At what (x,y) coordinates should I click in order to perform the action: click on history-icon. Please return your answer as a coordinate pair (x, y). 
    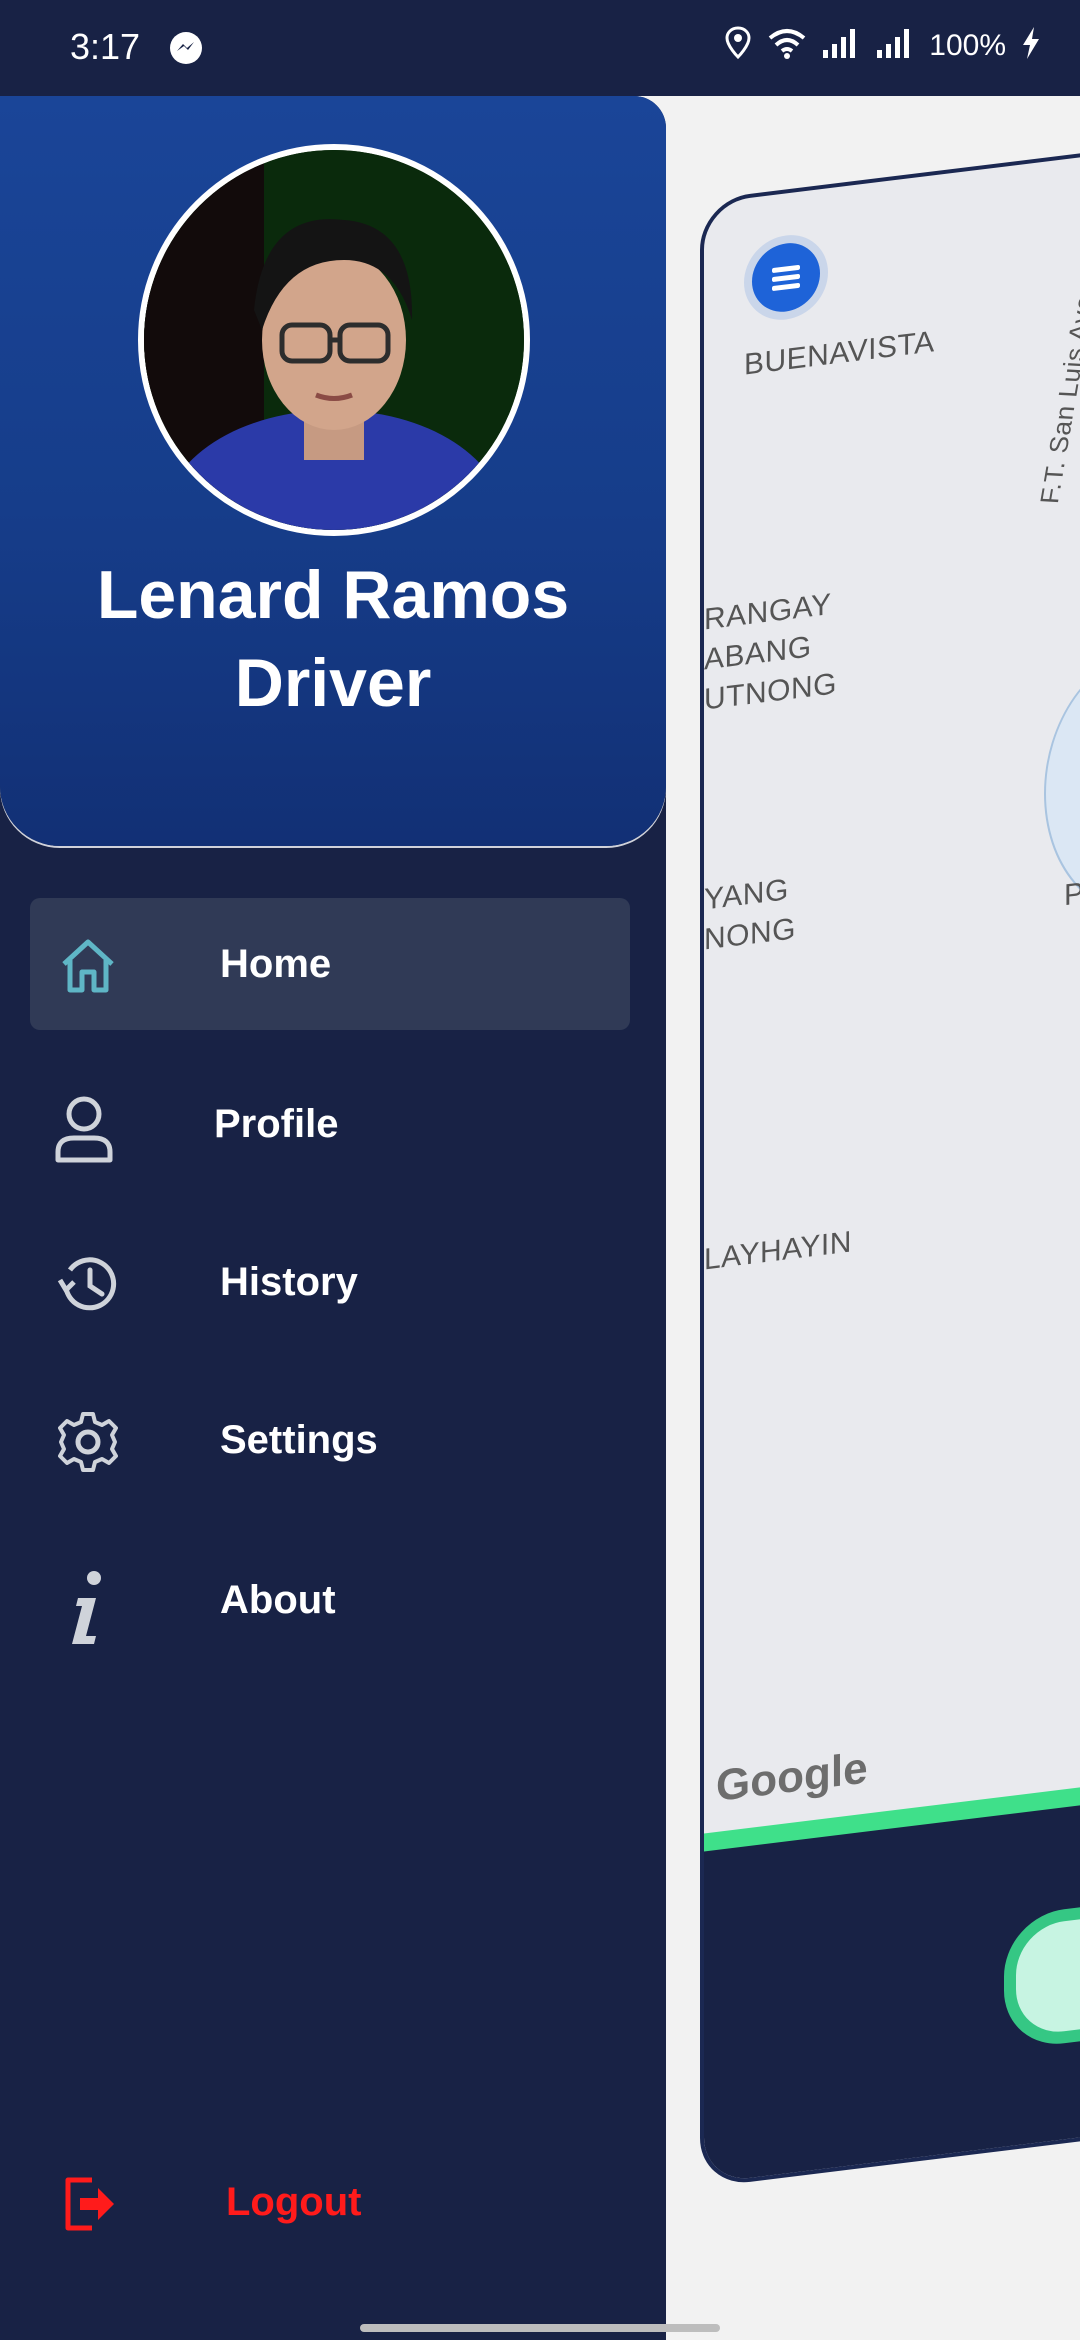
    Looking at the image, I should click on (88, 1284).